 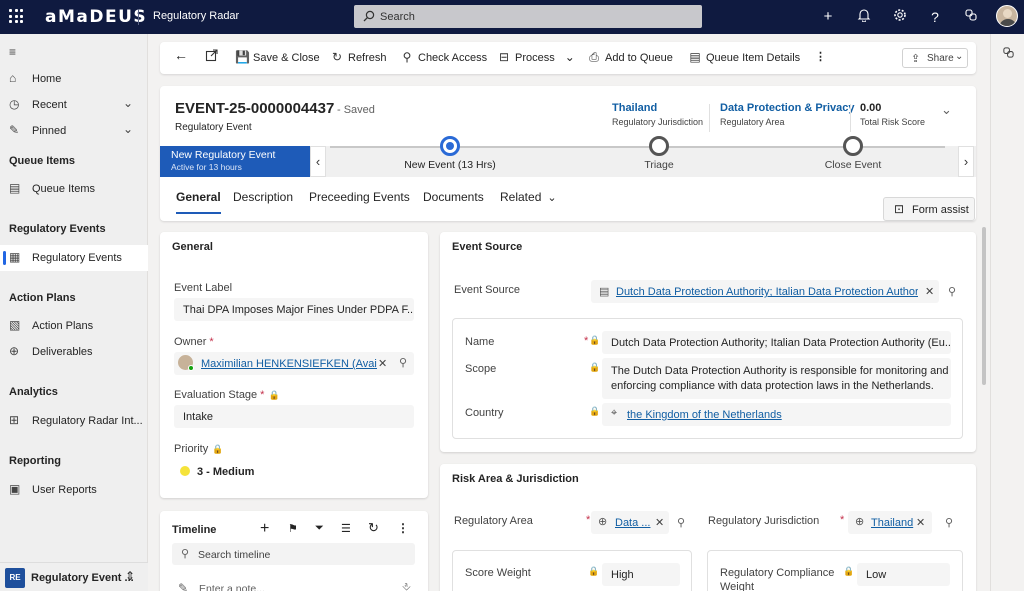 I want to click on process-icon: ⊟, so click(x=504, y=57).